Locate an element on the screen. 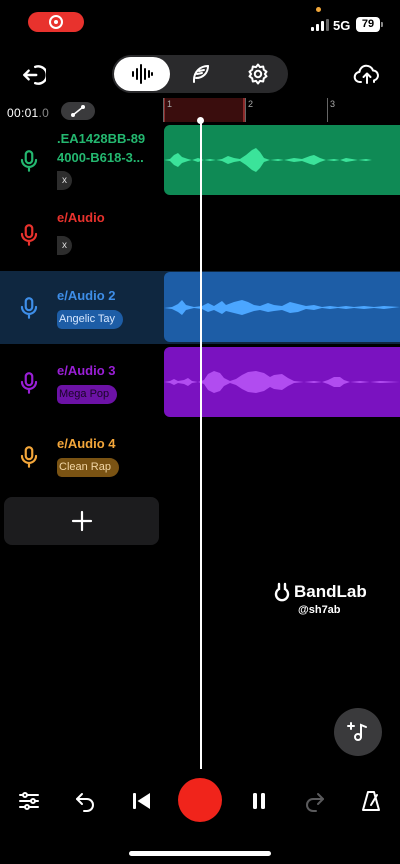 This screenshot has height=864, width=400. watermark-handle: @sh7ab is located at coordinates (319, 610).